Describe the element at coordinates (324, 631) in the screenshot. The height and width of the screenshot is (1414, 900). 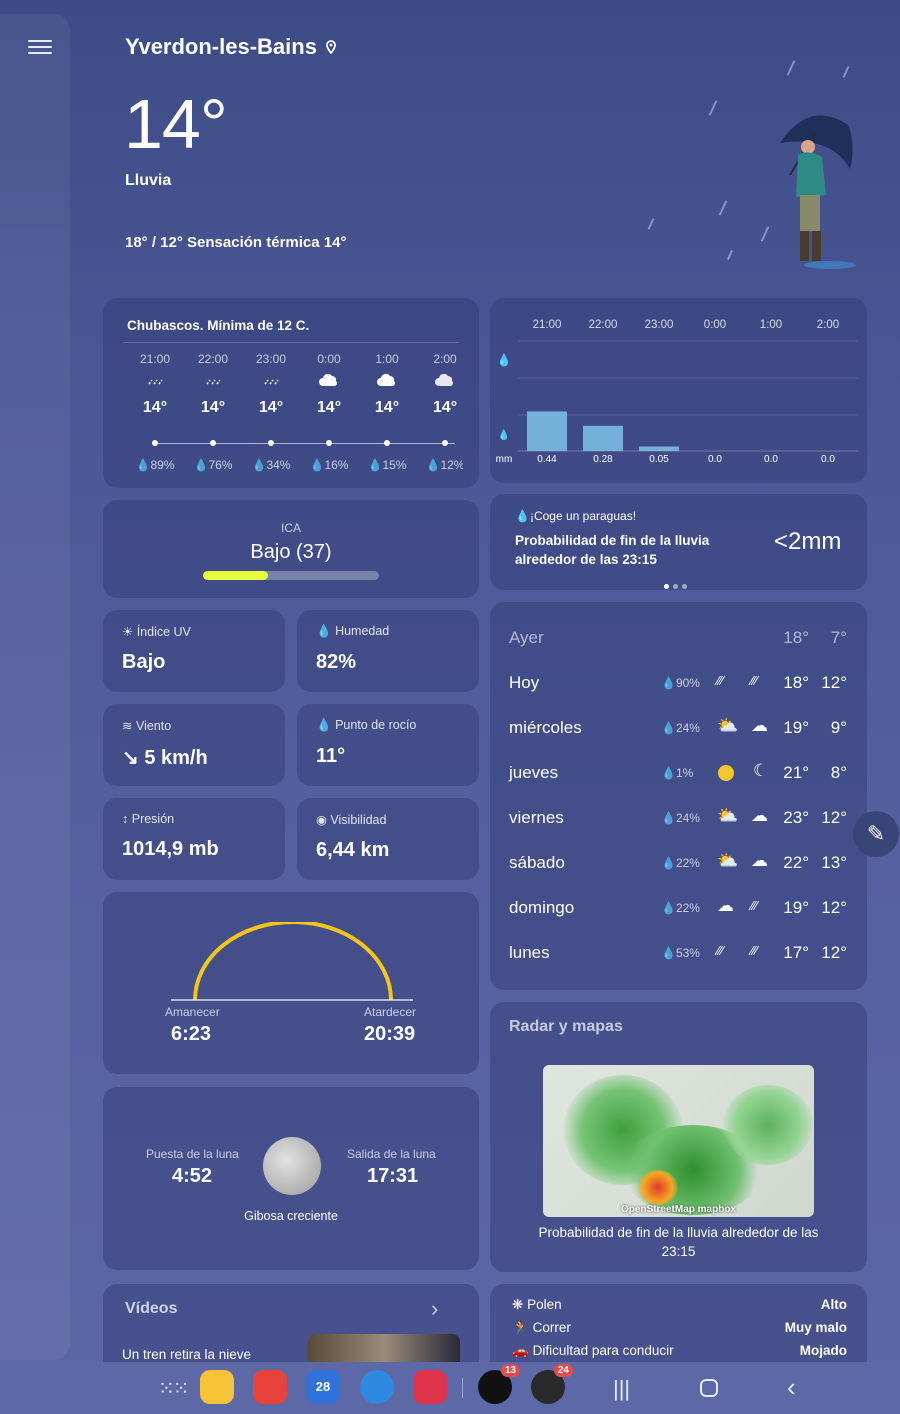
I see `humidity-icon: 💧` at that location.